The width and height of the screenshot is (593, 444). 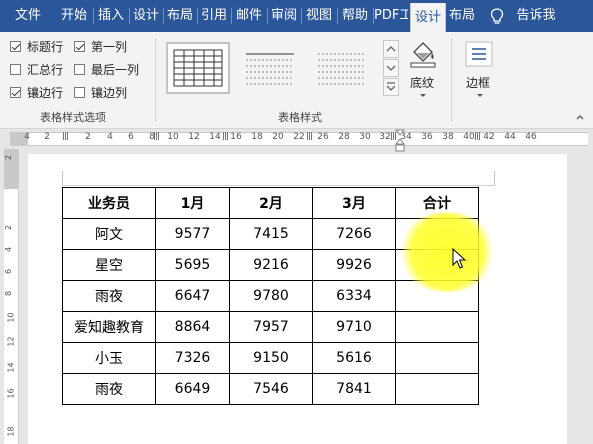 I want to click on table-cell: 9926, so click(x=354, y=265).